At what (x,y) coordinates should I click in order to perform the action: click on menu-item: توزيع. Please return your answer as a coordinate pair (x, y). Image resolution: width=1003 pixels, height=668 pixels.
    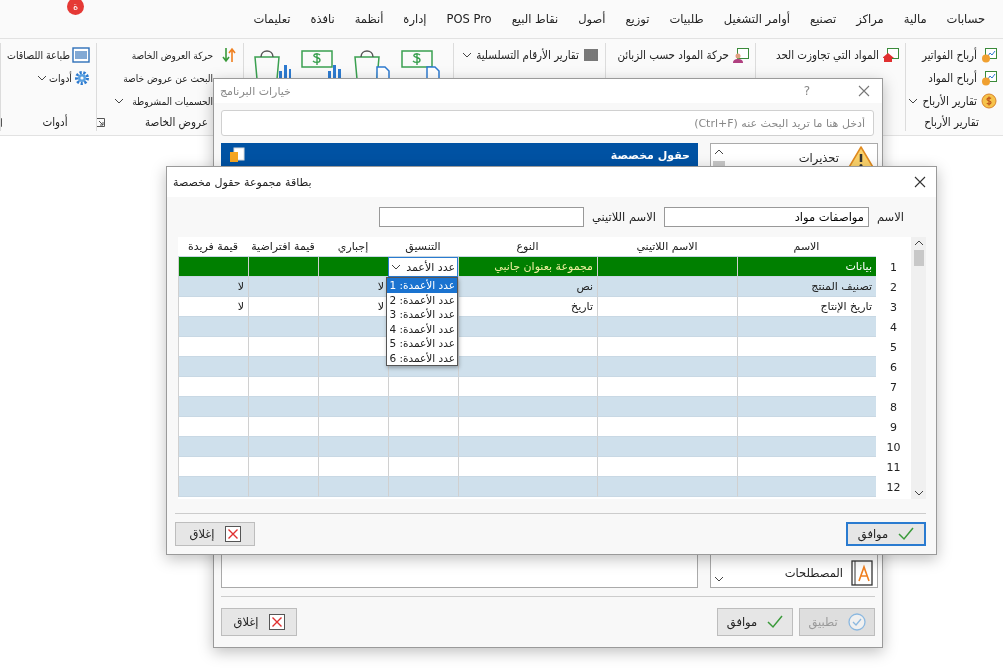
    Looking at the image, I should click on (637, 19).